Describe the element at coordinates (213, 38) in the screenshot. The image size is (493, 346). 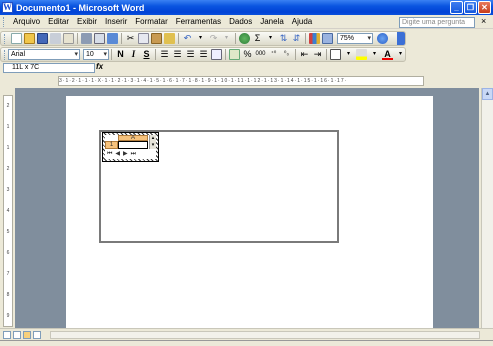
I see `redo-icon: ↷` at that location.